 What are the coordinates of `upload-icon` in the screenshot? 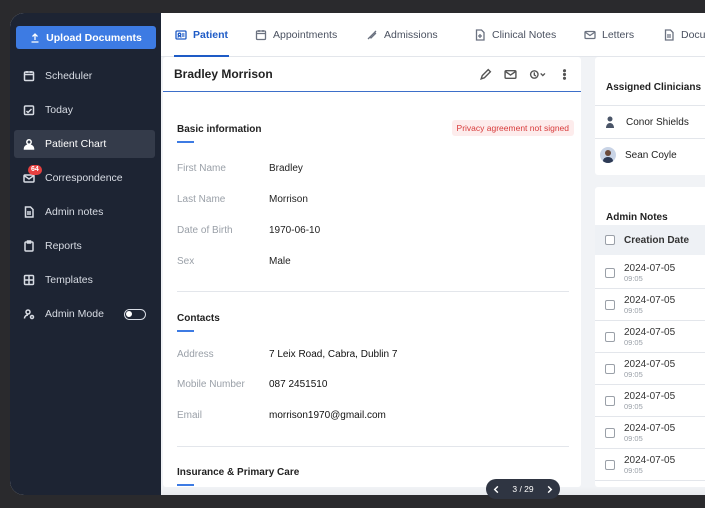 It's located at (35, 37).